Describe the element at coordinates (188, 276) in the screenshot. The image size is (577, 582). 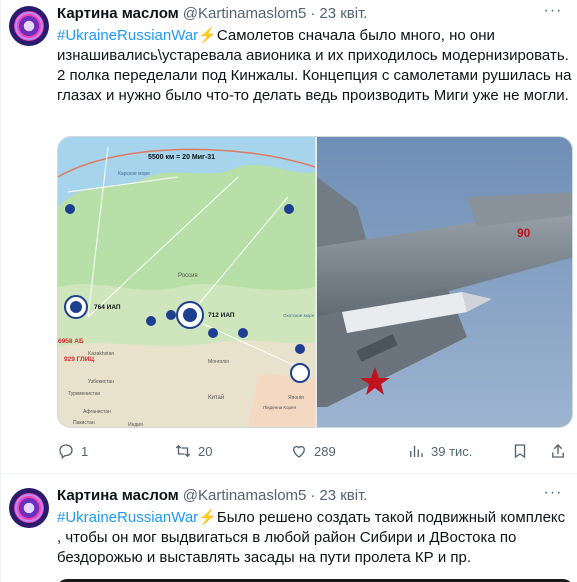
I see `map-country: Россия` at that location.